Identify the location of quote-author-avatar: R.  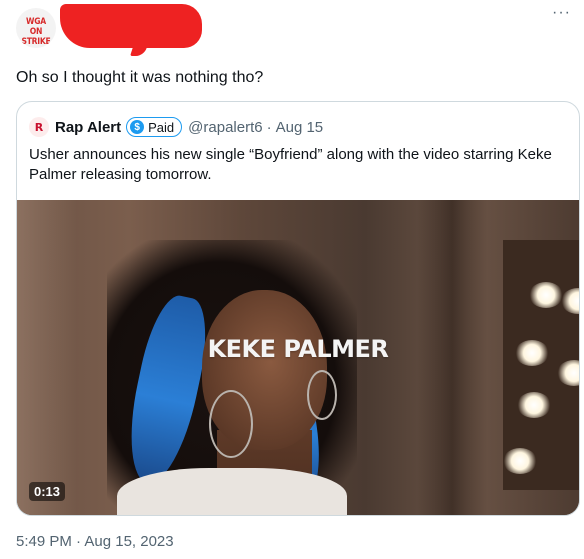
(39, 127).